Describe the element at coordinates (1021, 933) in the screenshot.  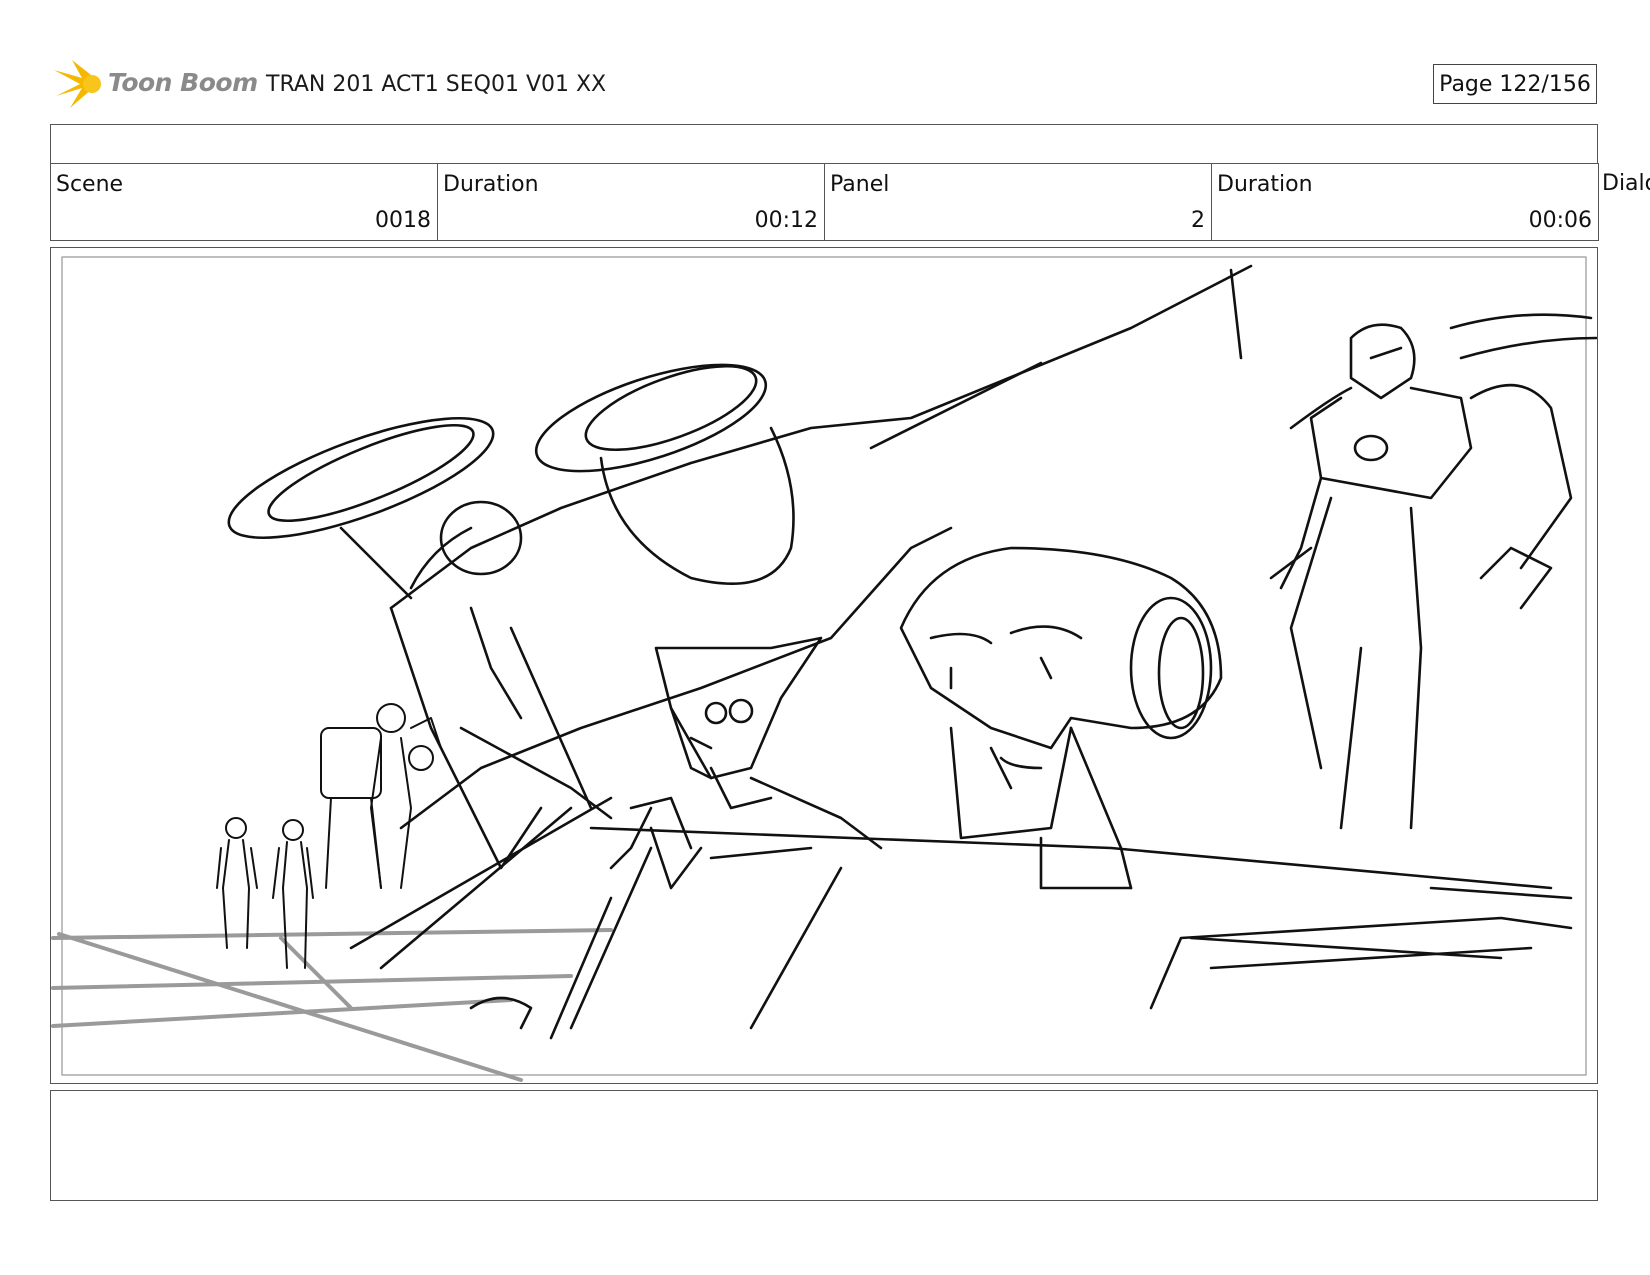
I see `foreground-consoles` at that location.